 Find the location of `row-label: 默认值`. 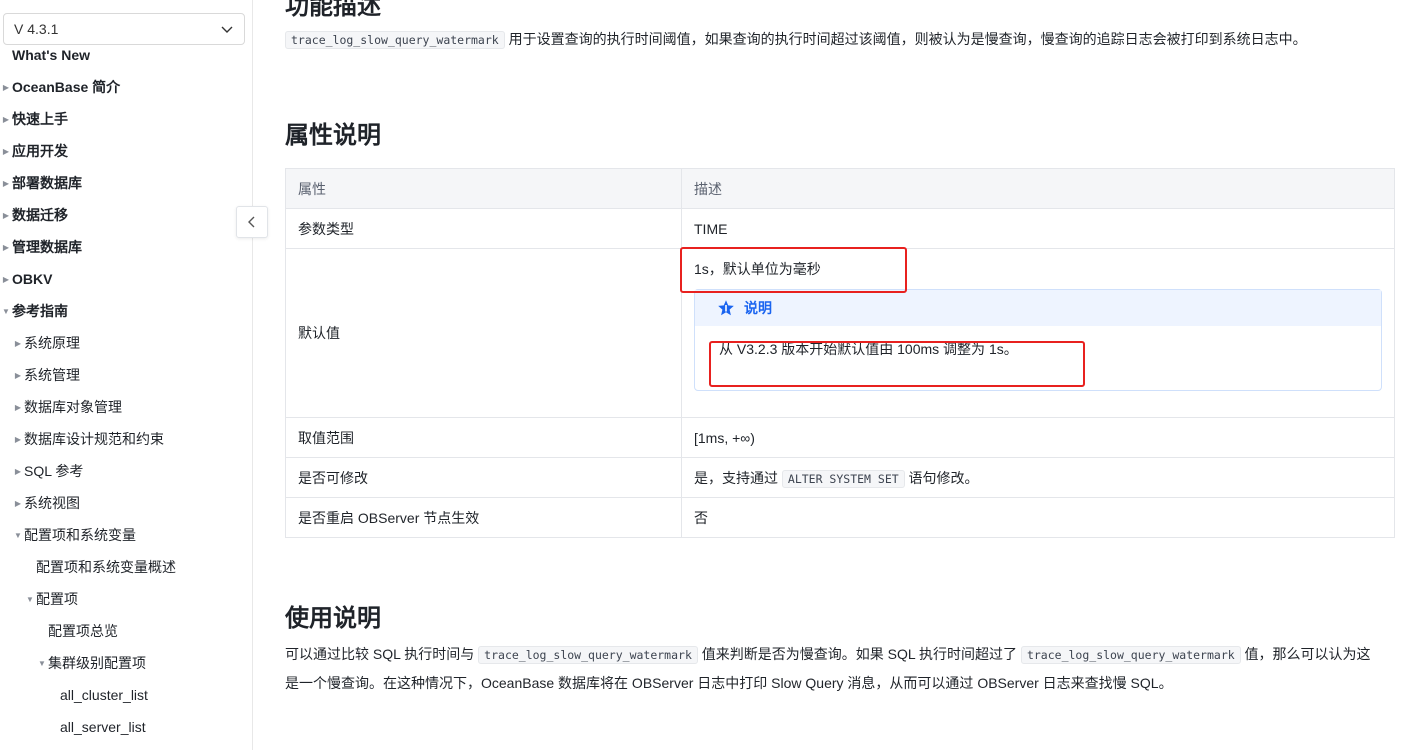

row-label: 默认值 is located at coordinates (483, 333).